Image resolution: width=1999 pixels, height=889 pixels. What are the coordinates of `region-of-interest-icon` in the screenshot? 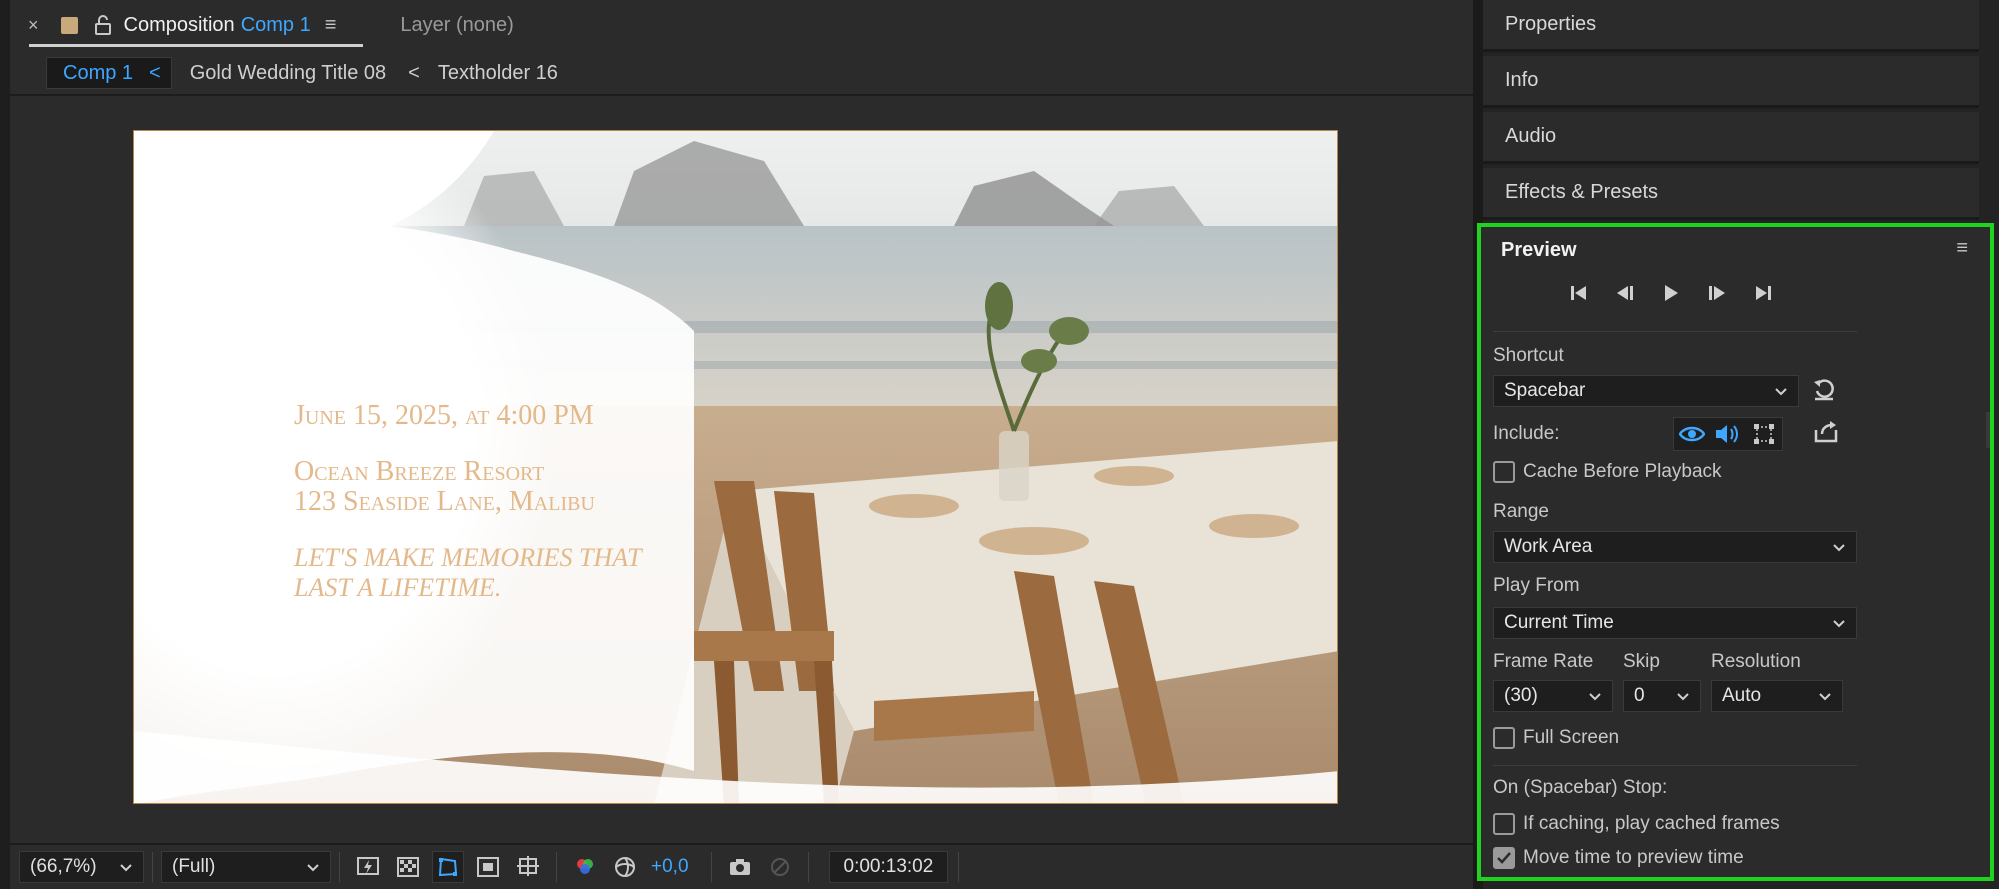 It's located at (488, 867).